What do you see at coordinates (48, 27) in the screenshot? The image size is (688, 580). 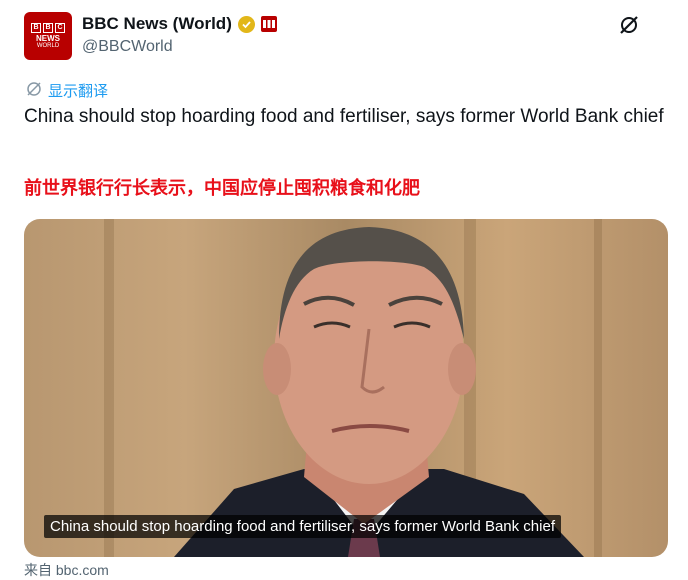 I see `bbc-logo: B B C` at bounding box center [48, 27].